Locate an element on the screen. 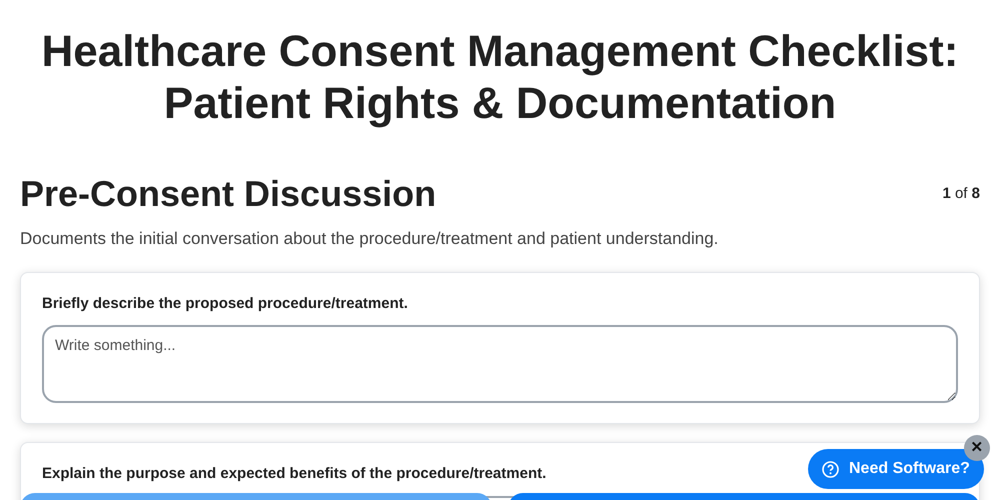 The height and width of the screenshot is (500, 1000). section-heading: Pre-Consent Discussion is located at coordinates (228, 194).